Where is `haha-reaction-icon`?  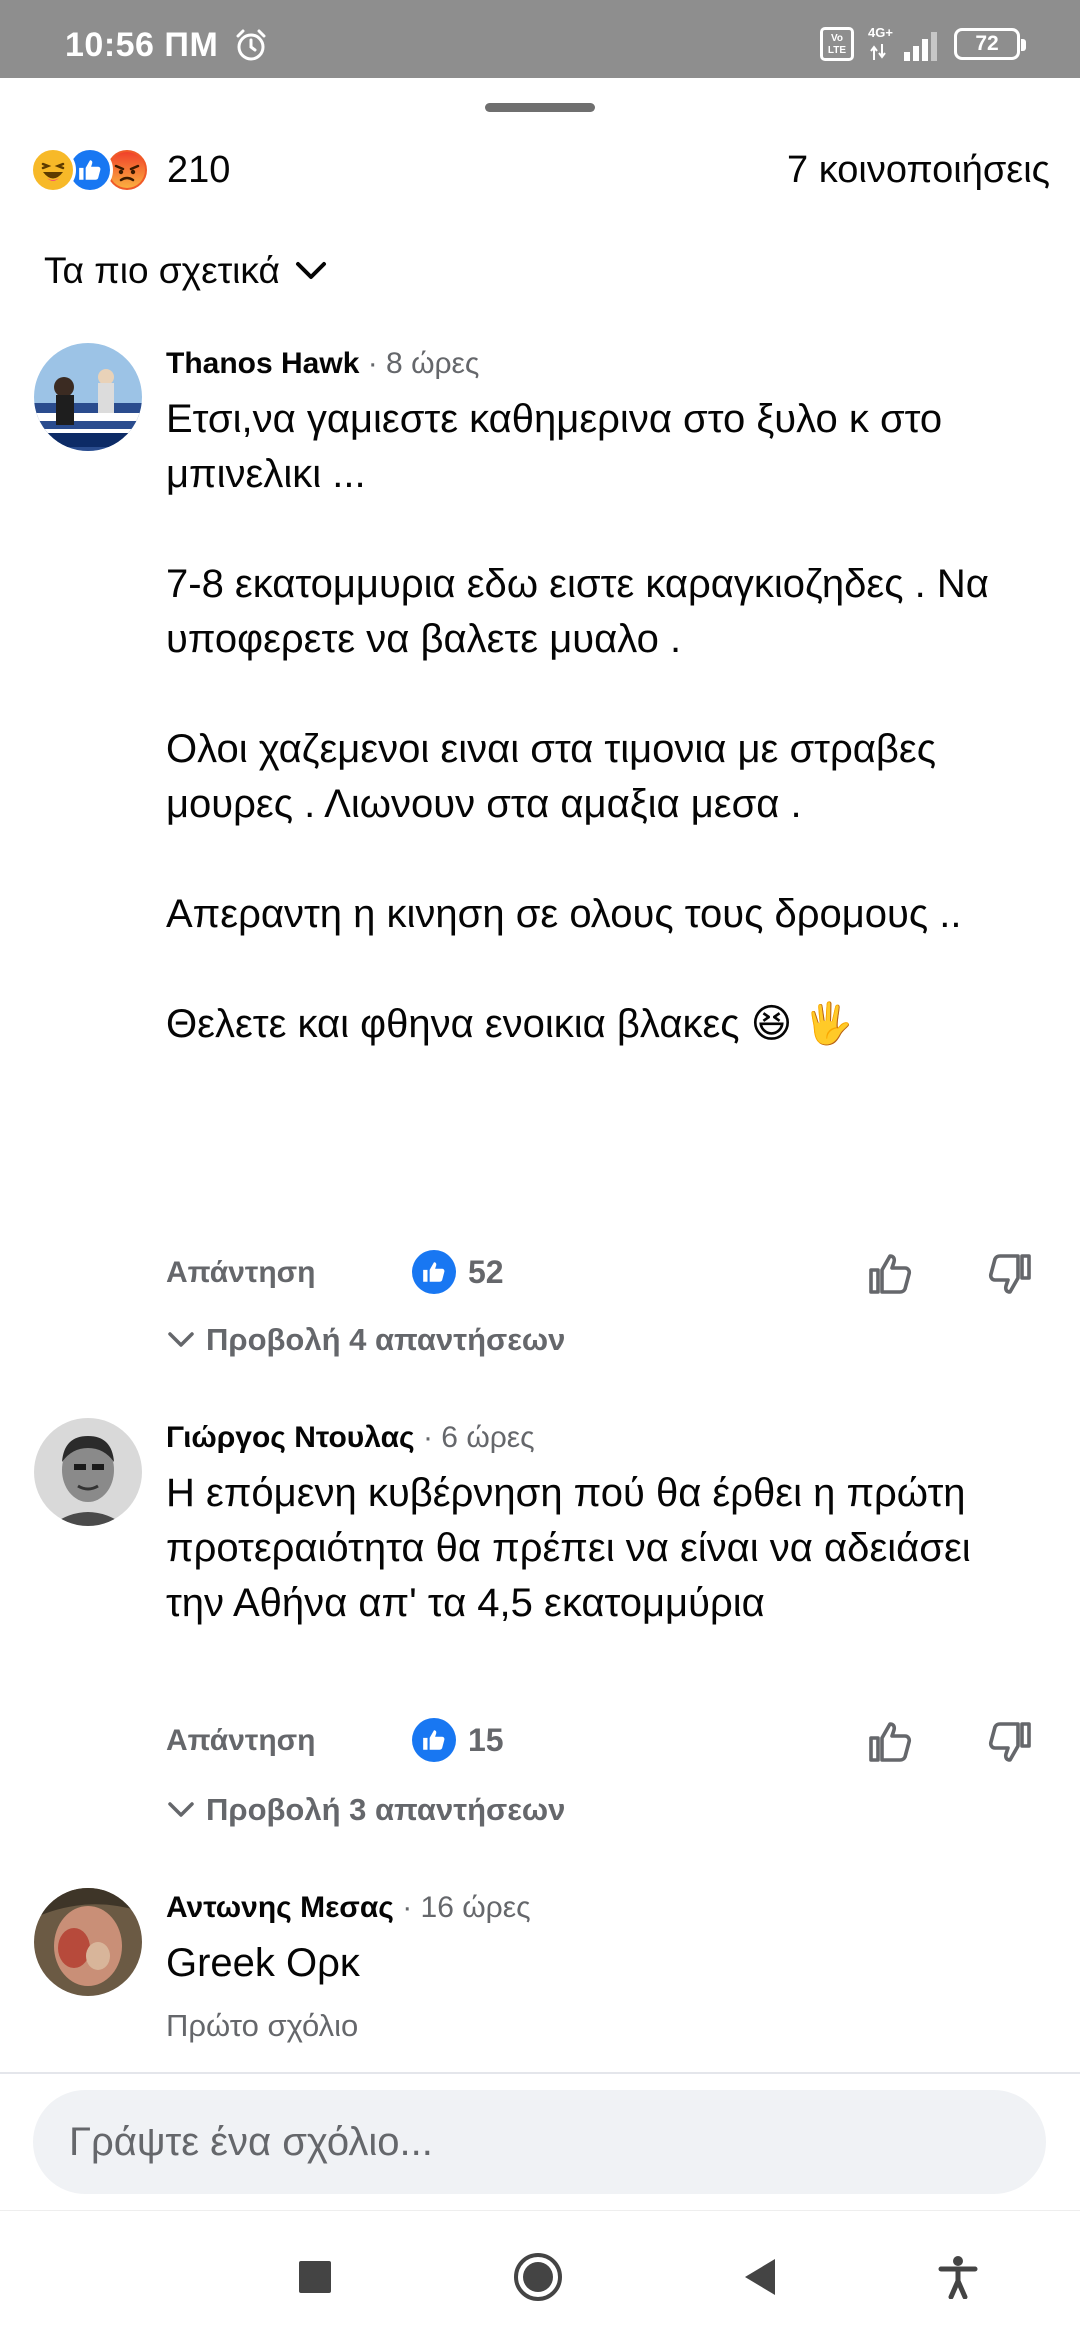 haha-reaction-icon is located at coordinates (53, 170).